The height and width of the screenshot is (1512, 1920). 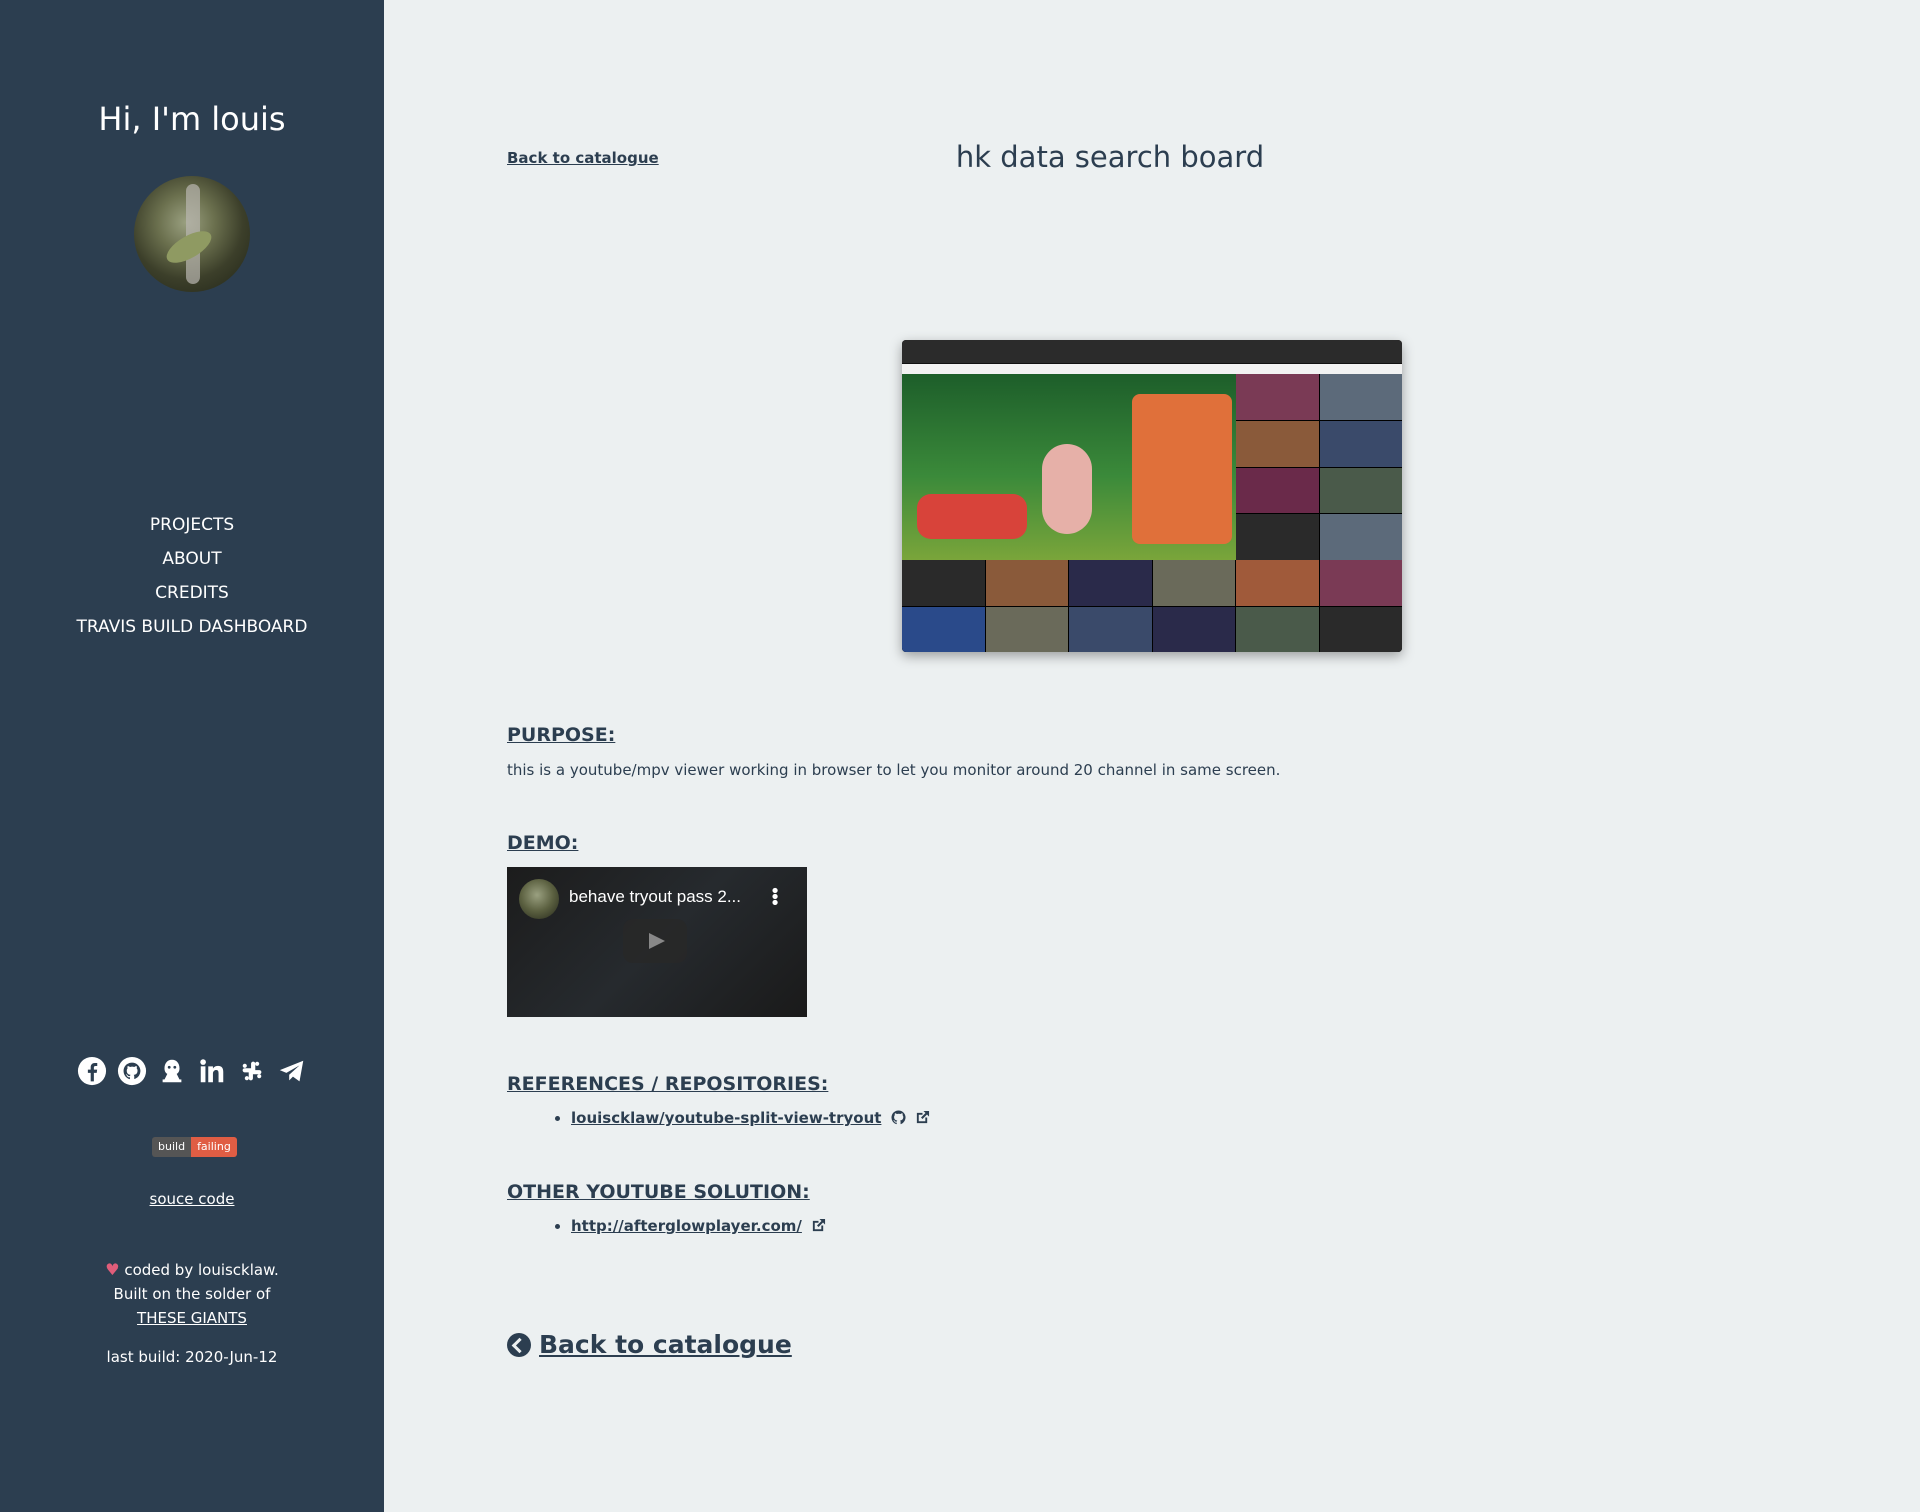 What do you see at coordinates (561, 735) in the screenshot?
I see `purpose-heading: PURPOSE:` at bounding box center [561, 735].